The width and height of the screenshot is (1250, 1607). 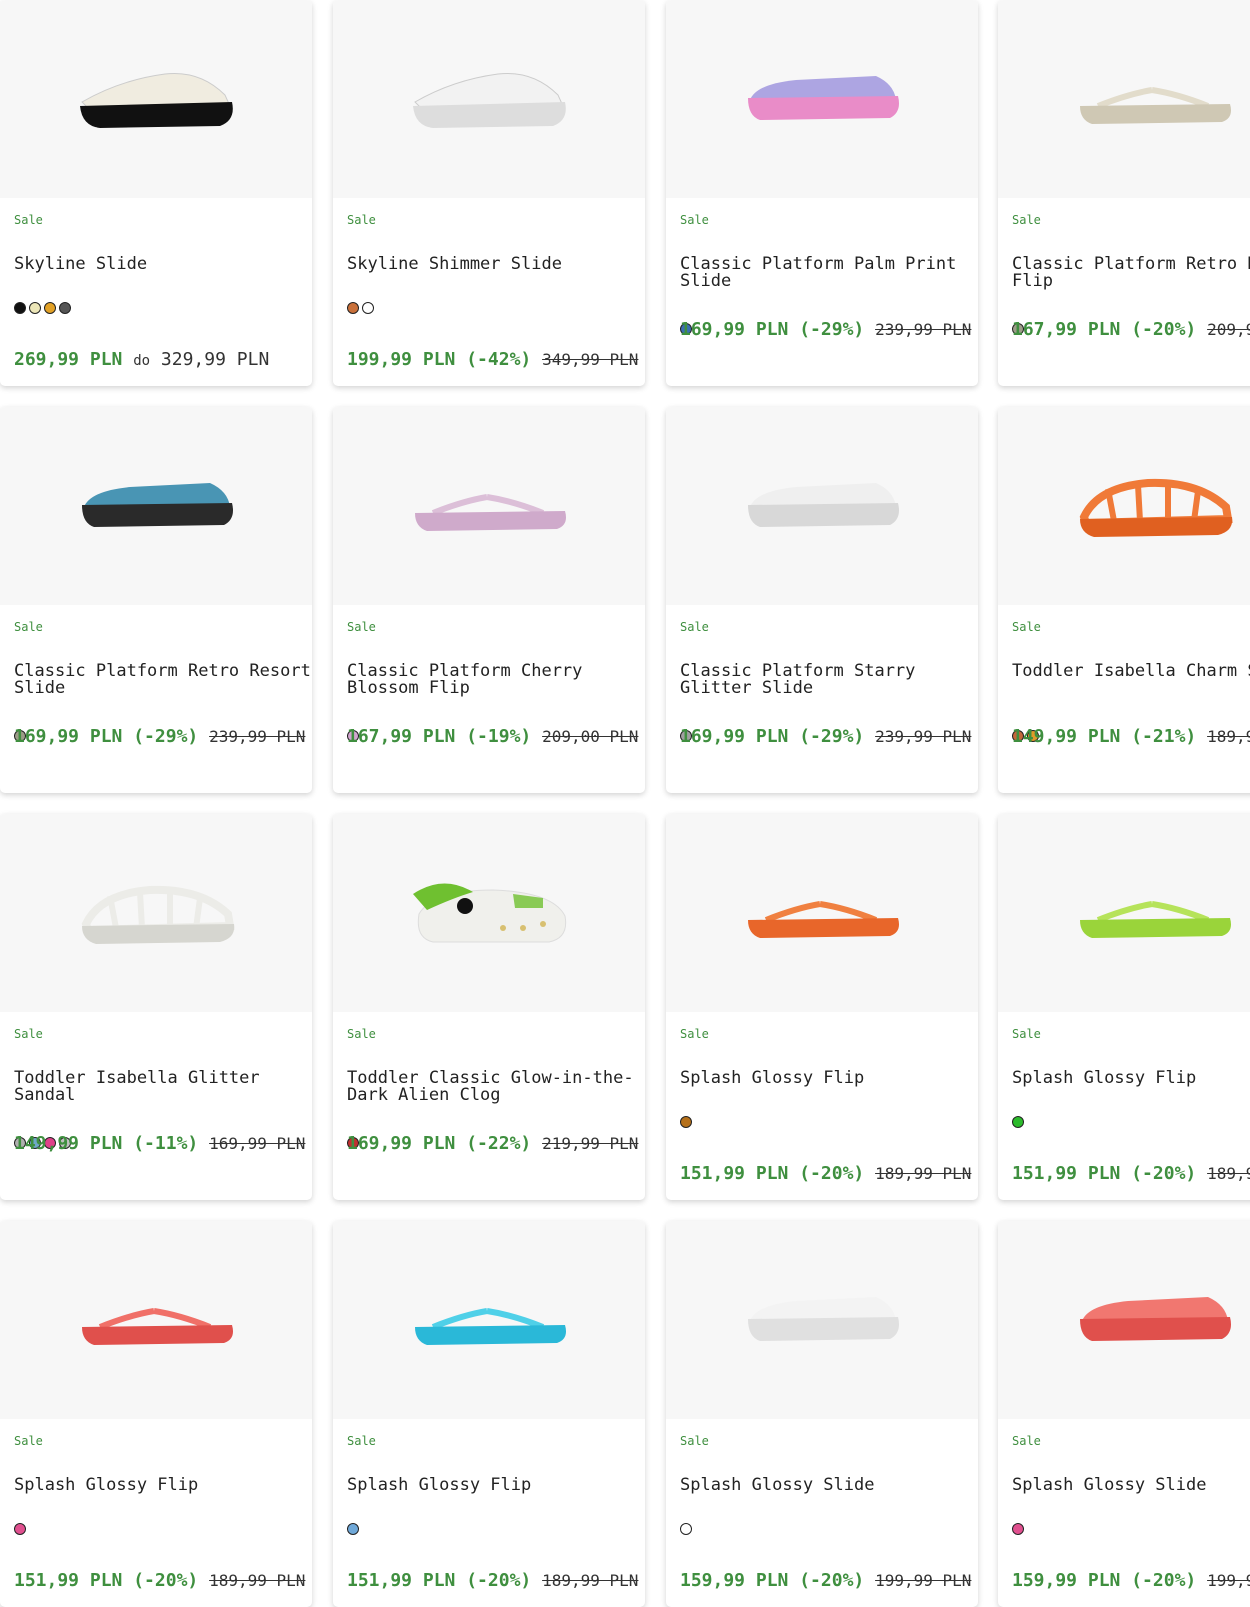 I want to click on product-name: Classic Platform Retro Resort Slide, so click(x=163, y=680).